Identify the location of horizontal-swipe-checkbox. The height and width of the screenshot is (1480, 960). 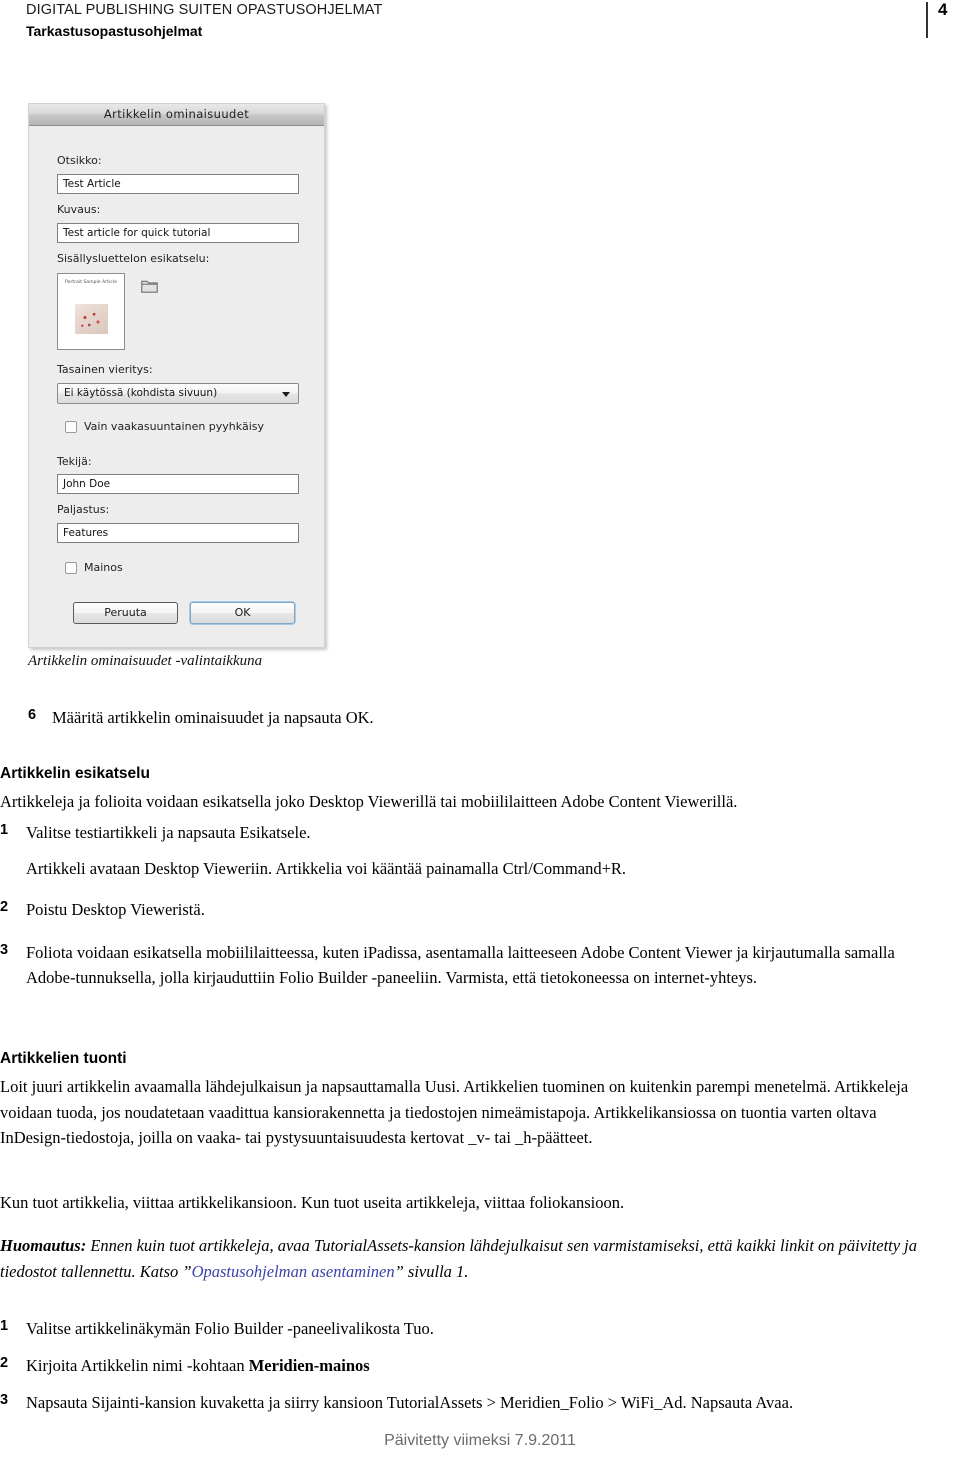
(71, 427).